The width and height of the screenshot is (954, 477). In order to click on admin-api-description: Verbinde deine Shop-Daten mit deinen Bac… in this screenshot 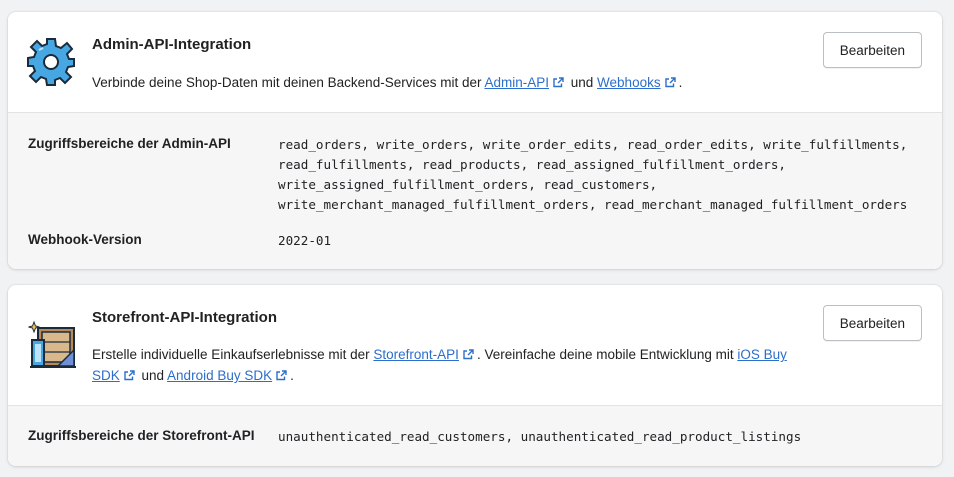, I will do `click(432, 82)`.